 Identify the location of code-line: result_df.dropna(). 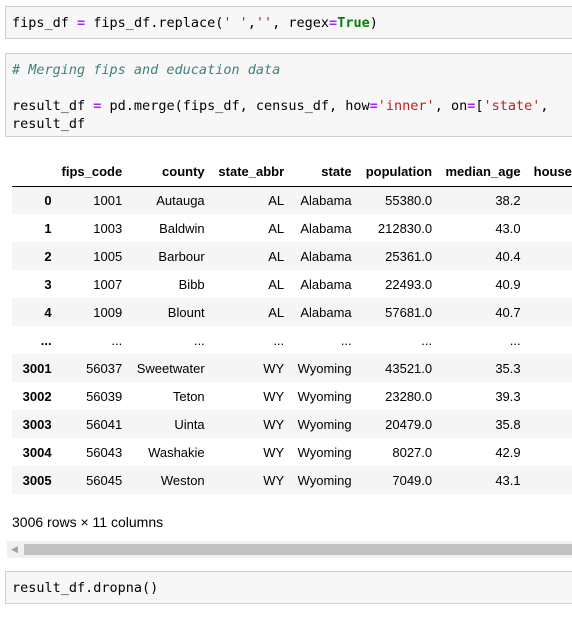
(289, 588).